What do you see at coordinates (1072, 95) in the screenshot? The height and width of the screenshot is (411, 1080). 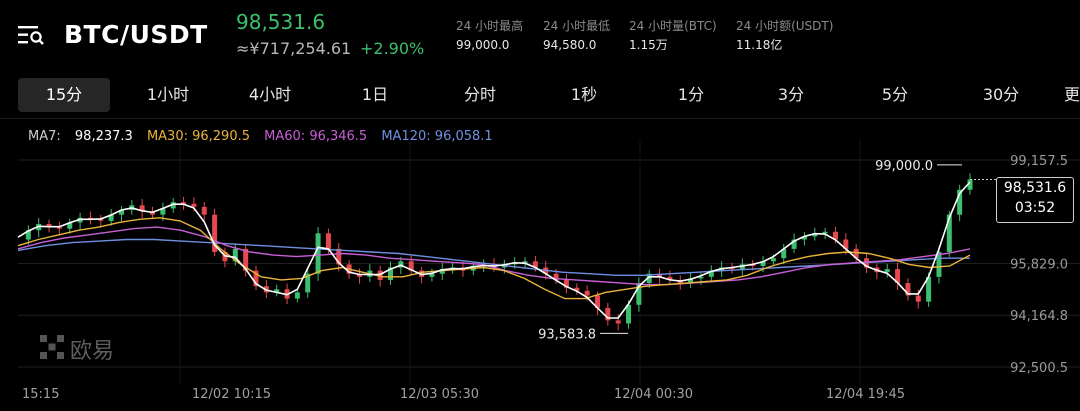 I see `tab-more: 更` at bounding box center [1072, 95].